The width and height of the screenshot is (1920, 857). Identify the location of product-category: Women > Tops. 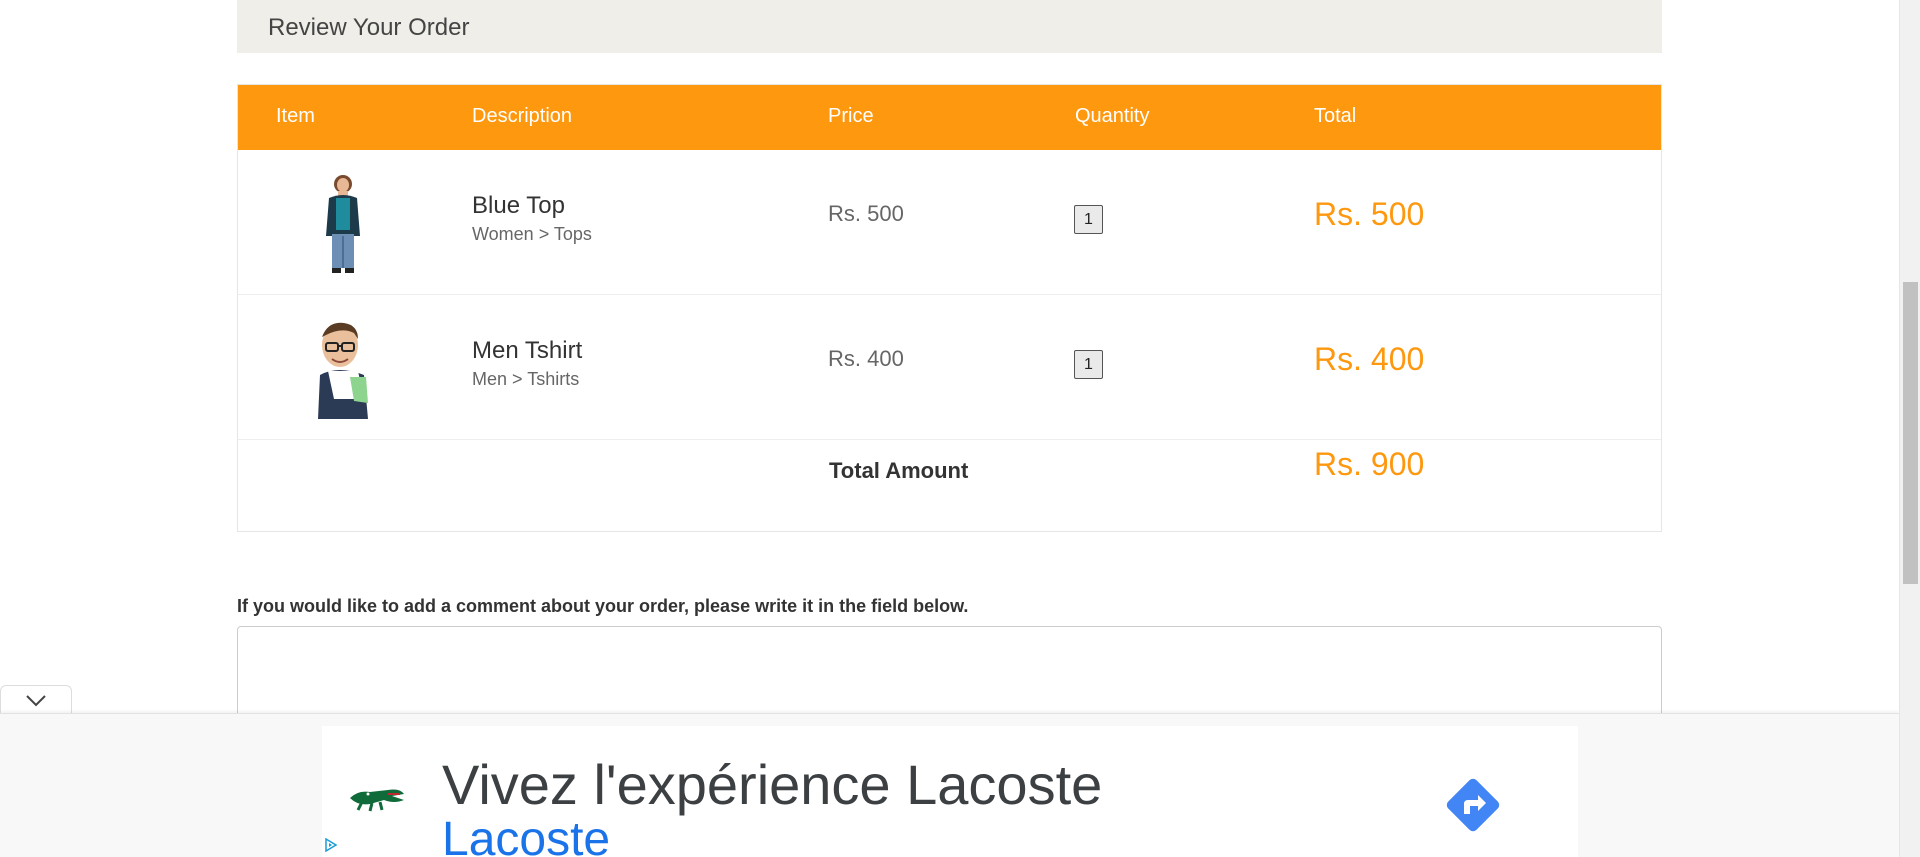
(532, 234).